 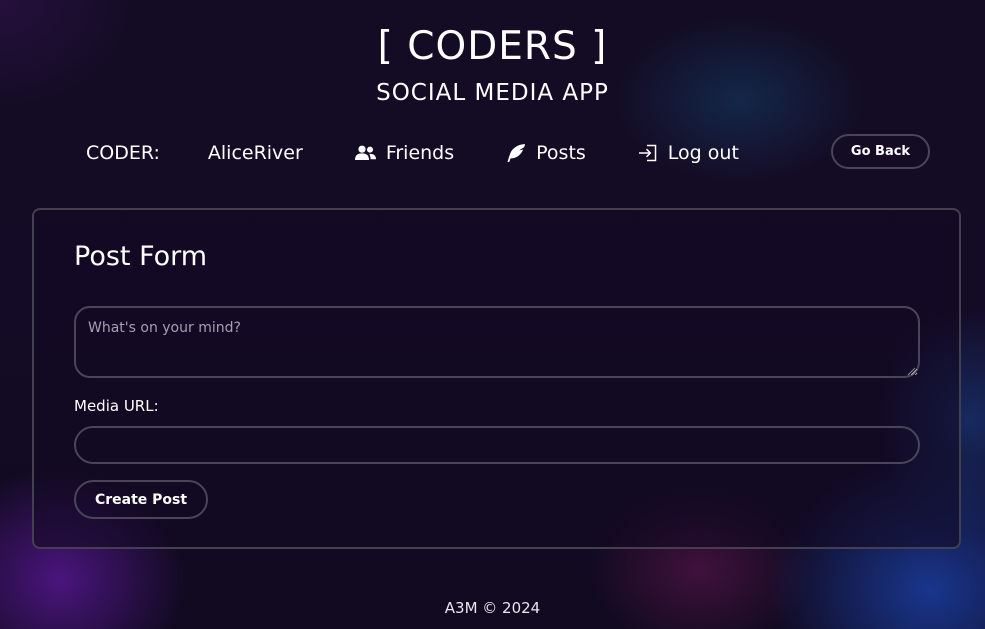 What do you see at coordinates (365, 152) in the screenshot?
I see `users-icon` at bounding box center [365, 152].